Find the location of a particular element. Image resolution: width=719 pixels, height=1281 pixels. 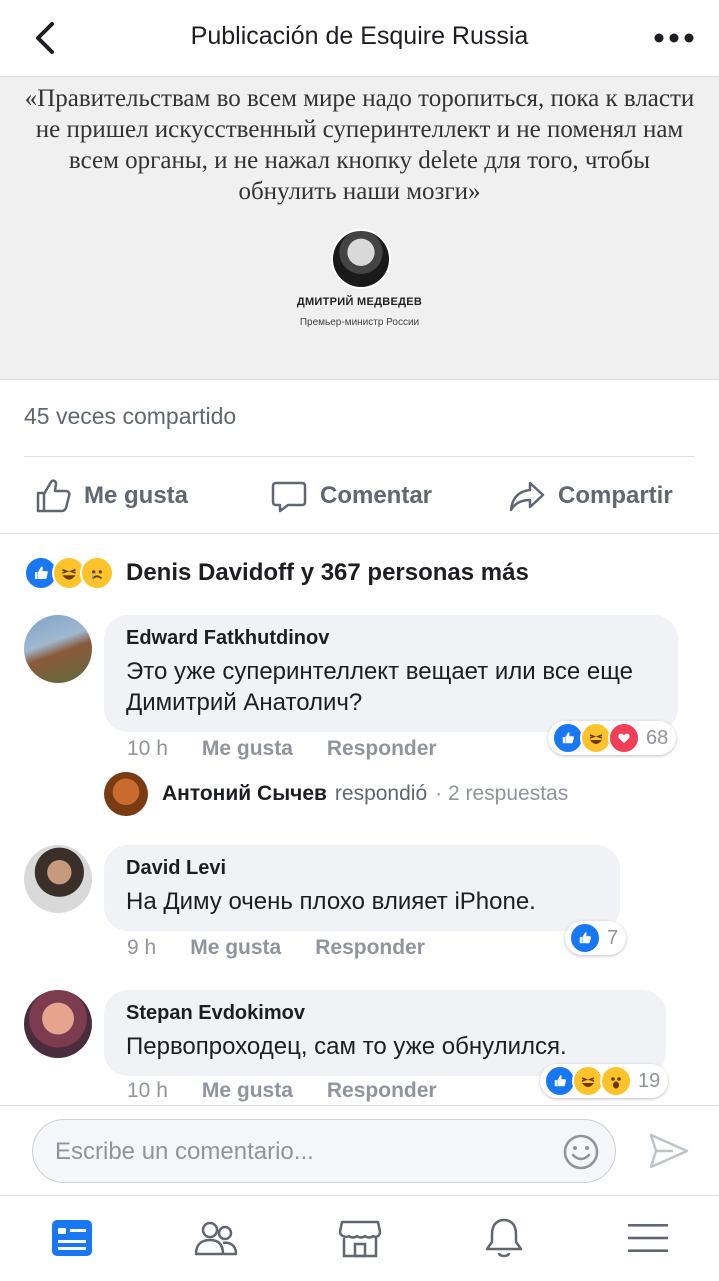

wow-reaction-icon is located at coordinates (616, 1081).